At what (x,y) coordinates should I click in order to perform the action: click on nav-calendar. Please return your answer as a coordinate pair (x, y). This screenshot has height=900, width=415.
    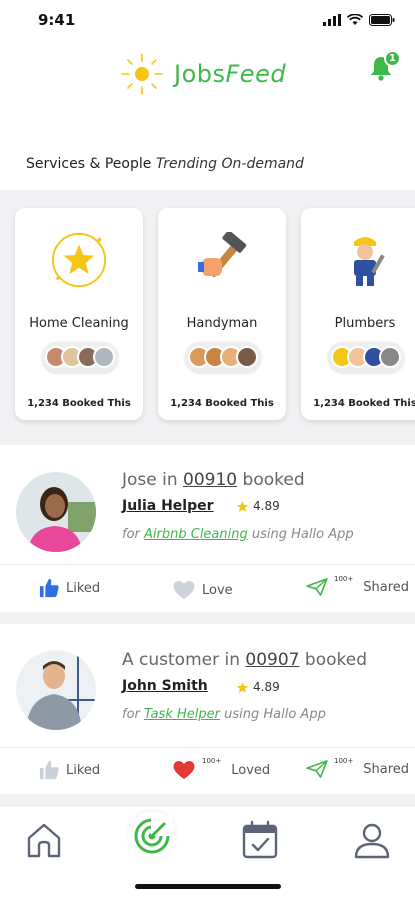
    Looking at the image, I should click on (260, 840).